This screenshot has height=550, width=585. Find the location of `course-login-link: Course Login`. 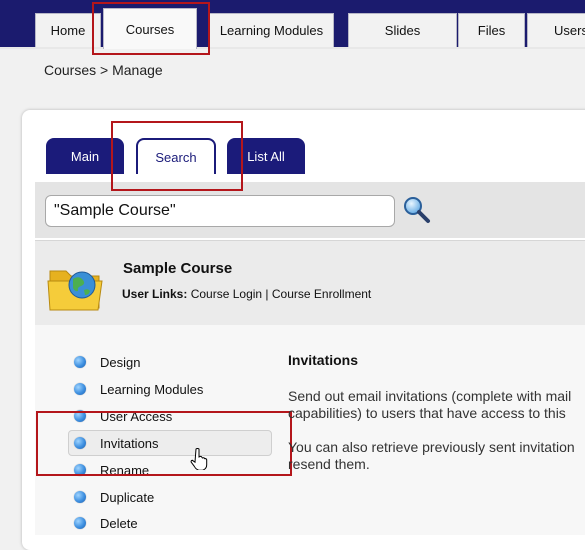

course-login-link: Course Login is located at coordinates (226, 294).